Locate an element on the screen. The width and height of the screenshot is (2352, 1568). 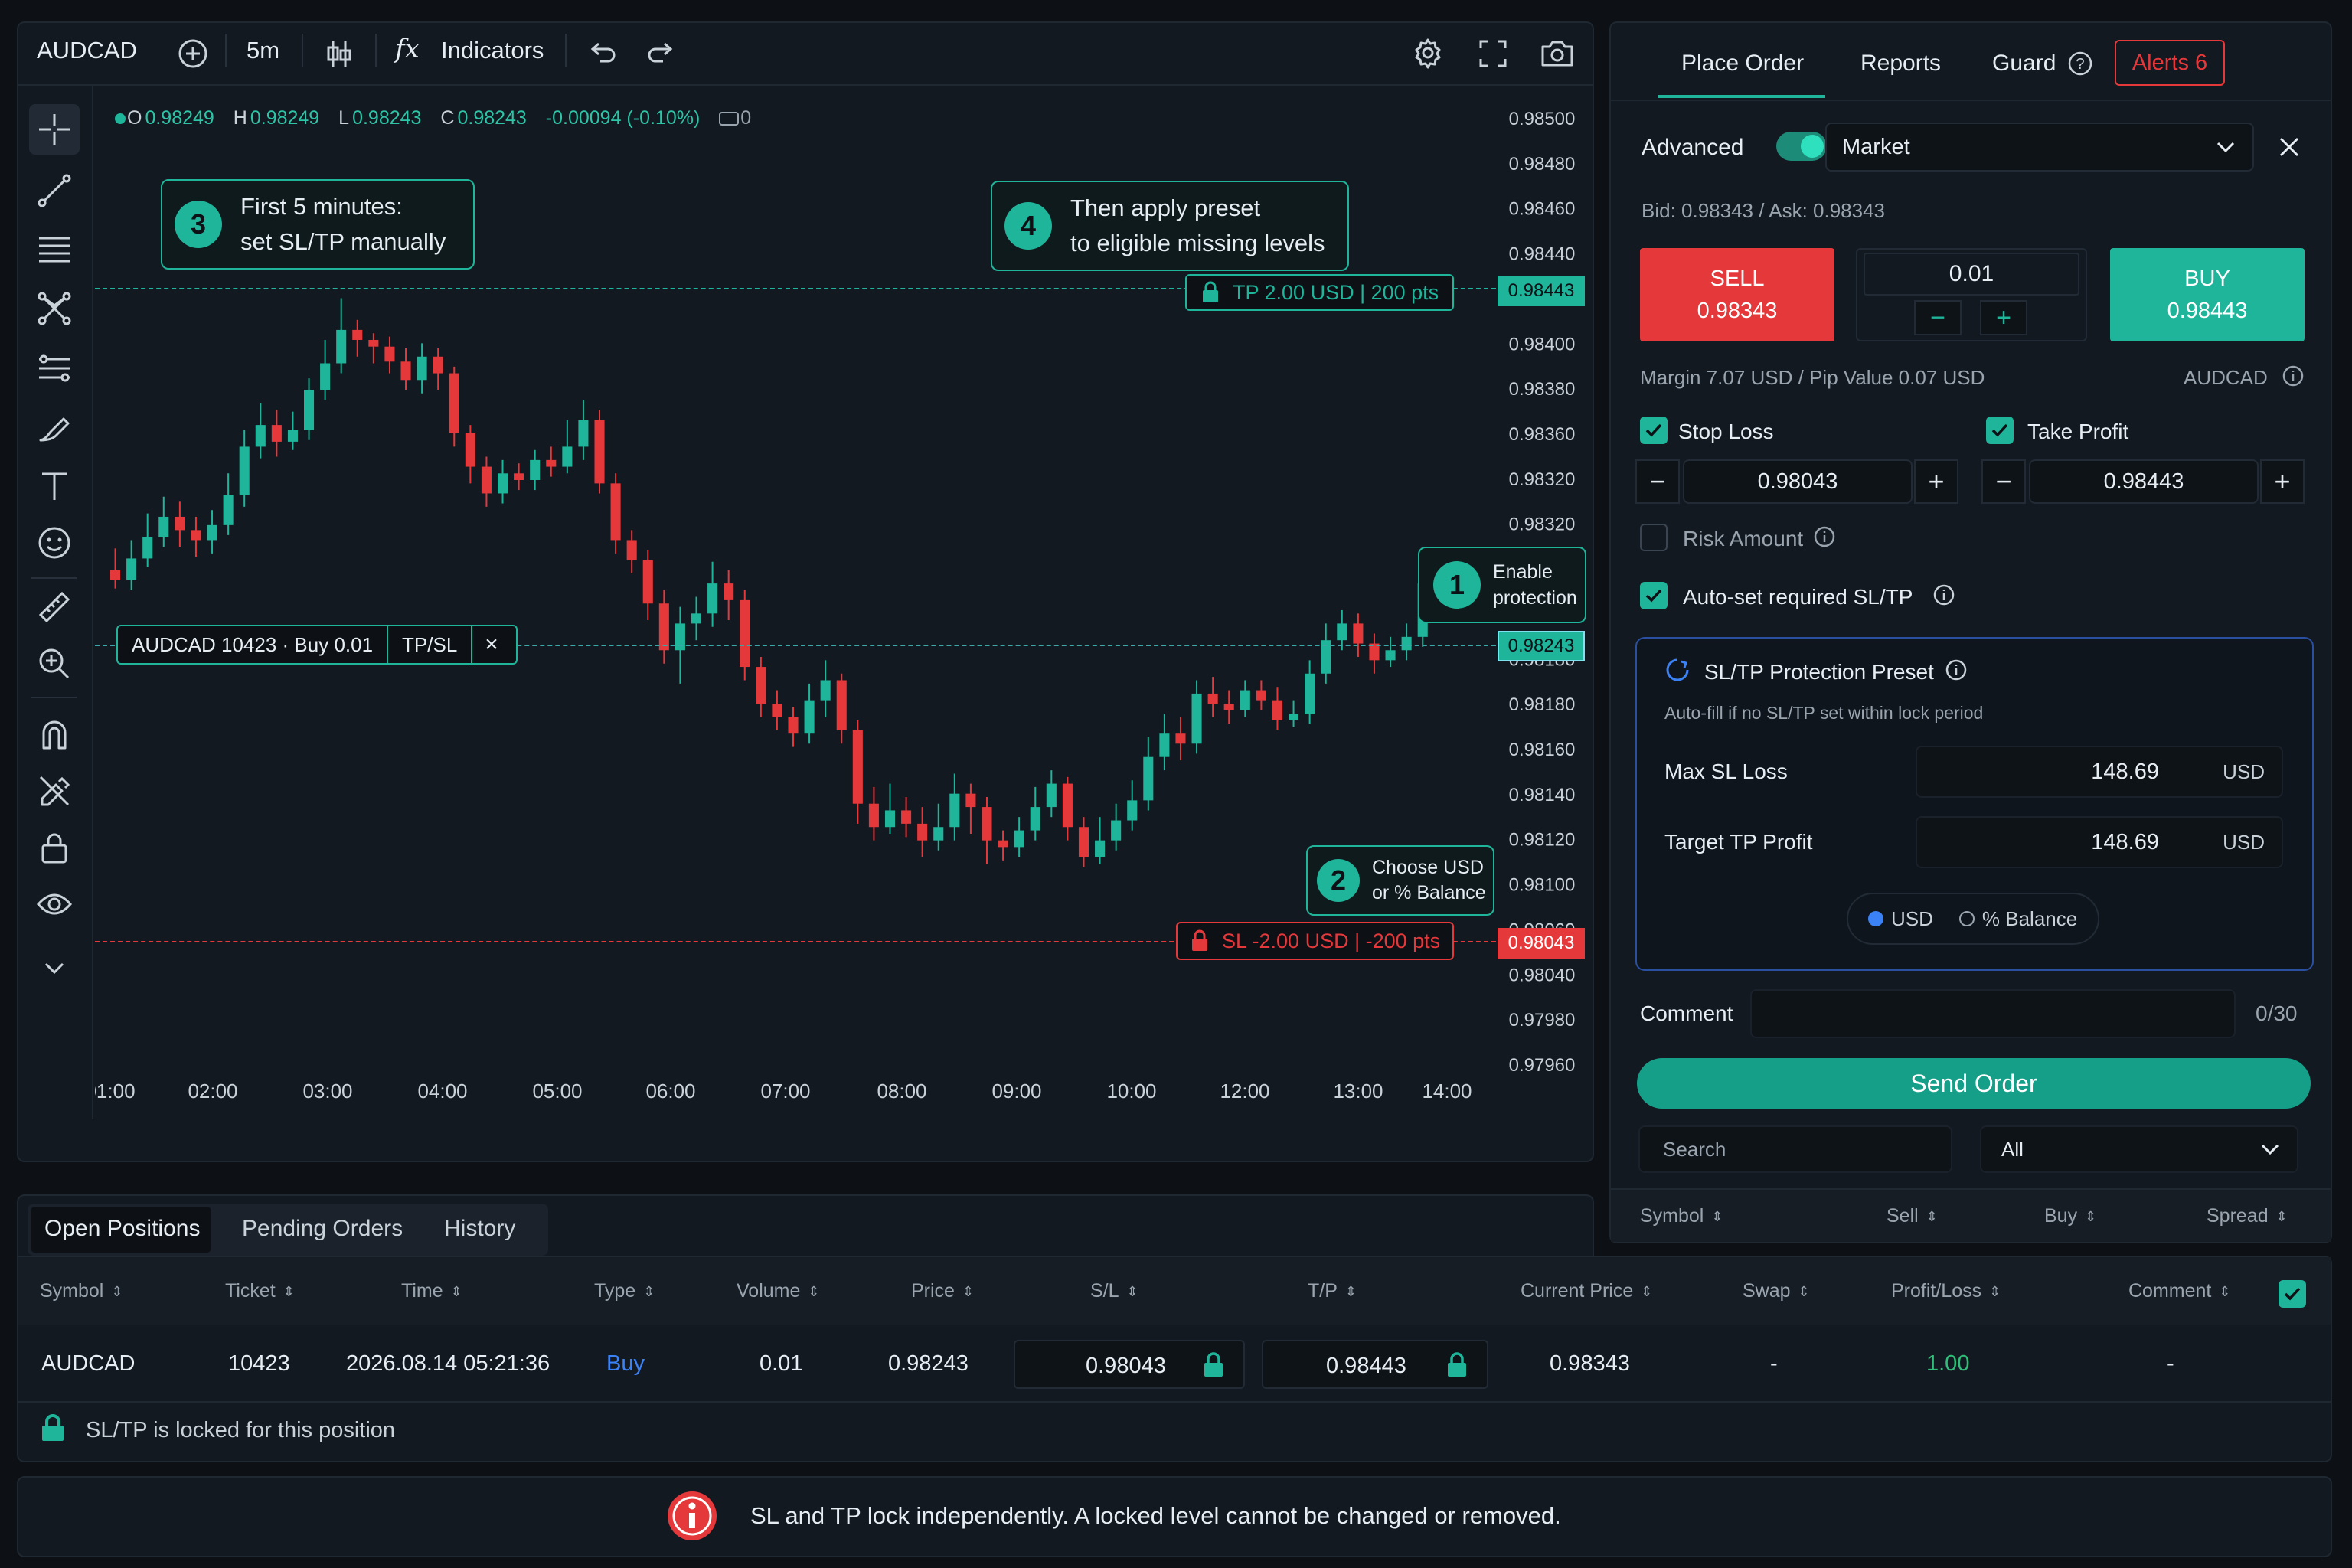
cell-type: Buy is located at coordinates (625, 1363).